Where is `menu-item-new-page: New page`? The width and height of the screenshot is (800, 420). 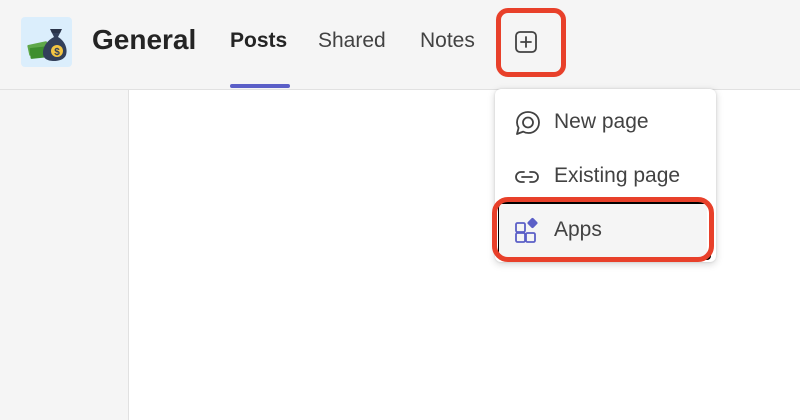
menu-item-new-page: New page is located at coordinates (605, 122).